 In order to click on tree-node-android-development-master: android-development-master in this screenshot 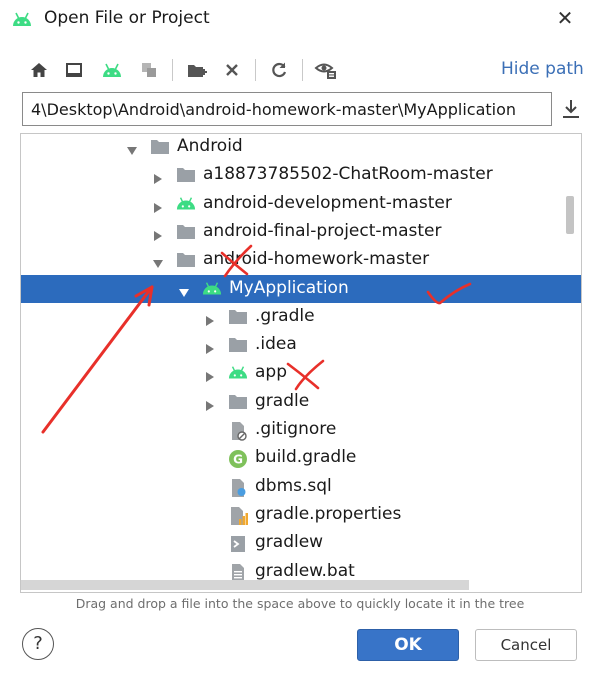, I will do `click(301, 204)`.